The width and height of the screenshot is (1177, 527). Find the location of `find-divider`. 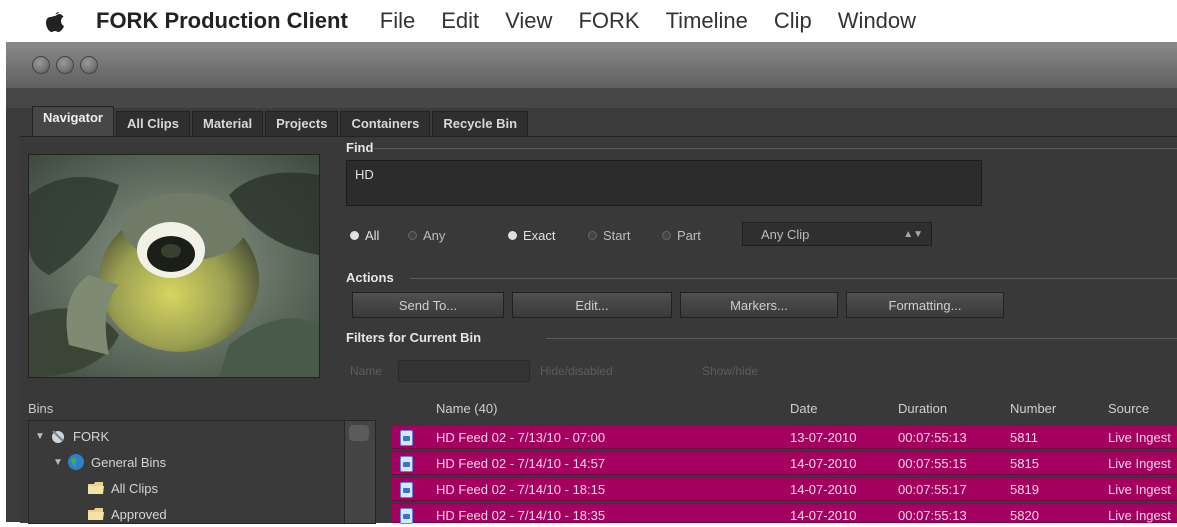

find-divider is located at coordinates (775, 148).